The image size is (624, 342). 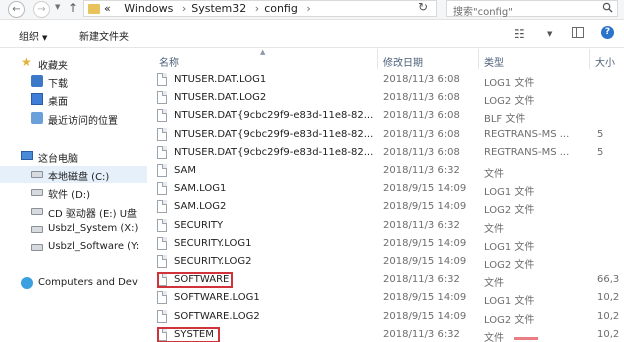 What do you see at coordinates (73, 63) in the screenshot?
I see `nav-favorites: ★ 收藏夹` at bounding box center [73, 63].